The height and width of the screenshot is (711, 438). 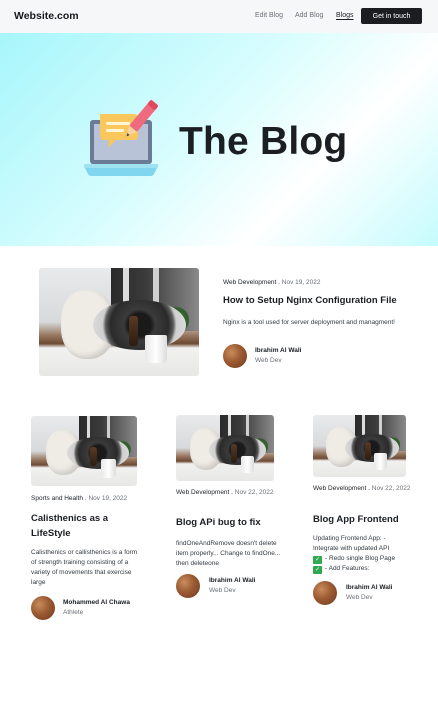 I want to click on checklist-item: ✓ - Add Features:, so click(x=363, y=569).